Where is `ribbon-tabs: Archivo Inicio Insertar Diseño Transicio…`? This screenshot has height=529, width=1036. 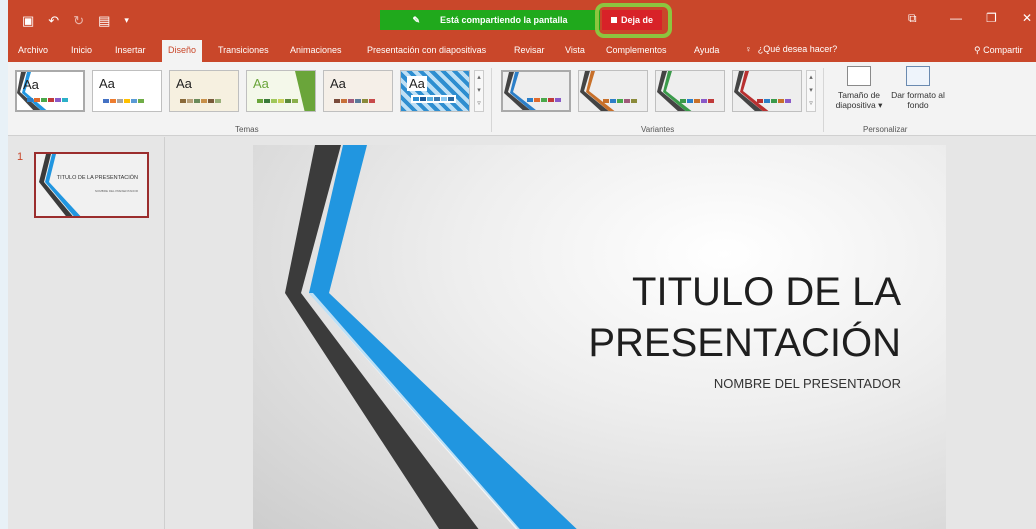
ribbon-tabs: Archivo Inicio Insertar Diseño Transicio… is located at coordinates (522, 51).